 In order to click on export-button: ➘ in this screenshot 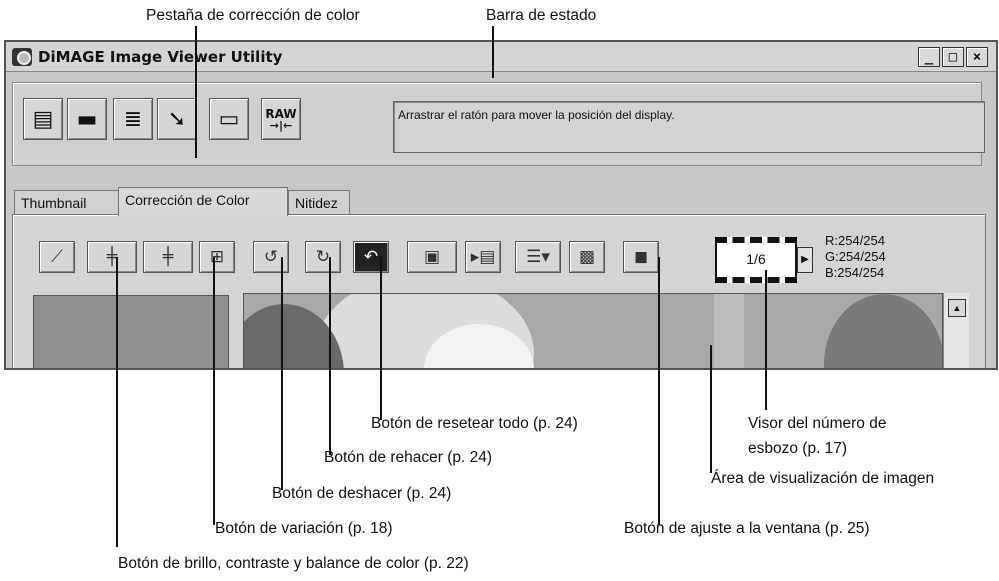, I will do `click(177, 119)`.